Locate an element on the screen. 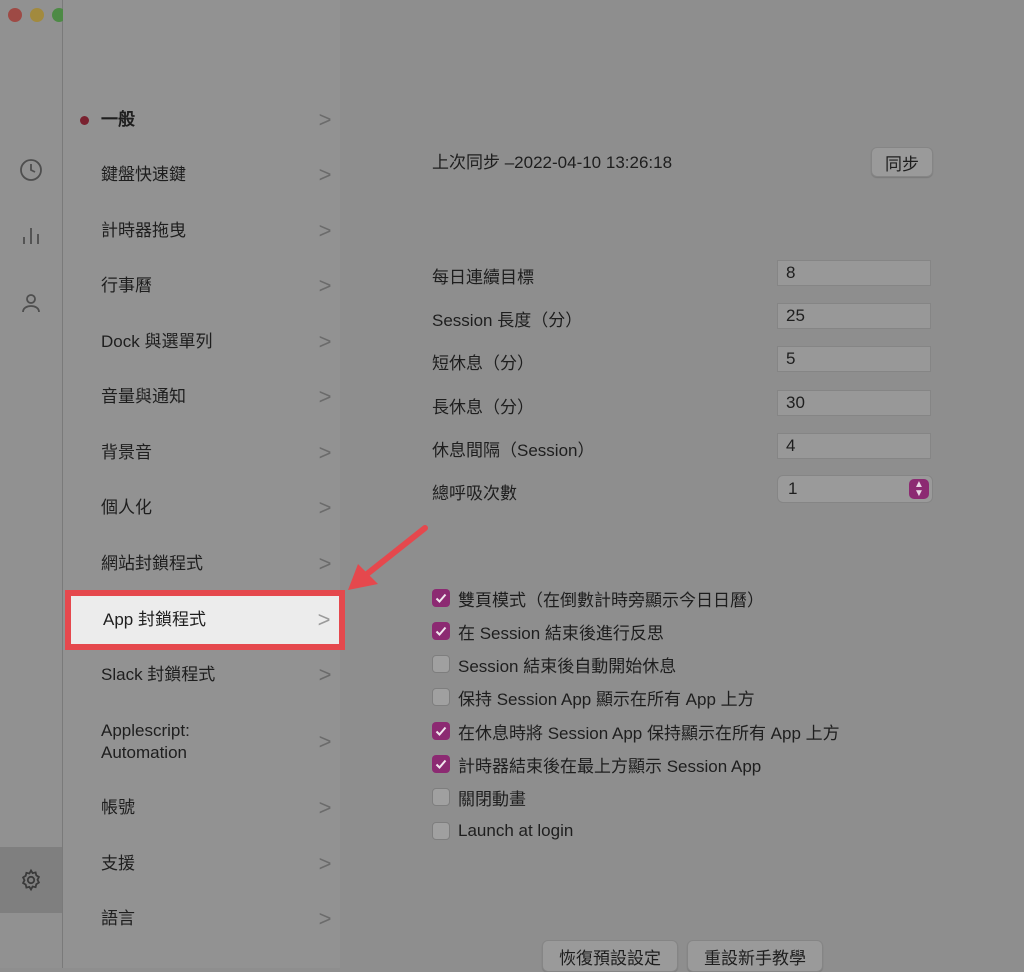  daily-goal-field: 8 is located at coordinates (854, 273).